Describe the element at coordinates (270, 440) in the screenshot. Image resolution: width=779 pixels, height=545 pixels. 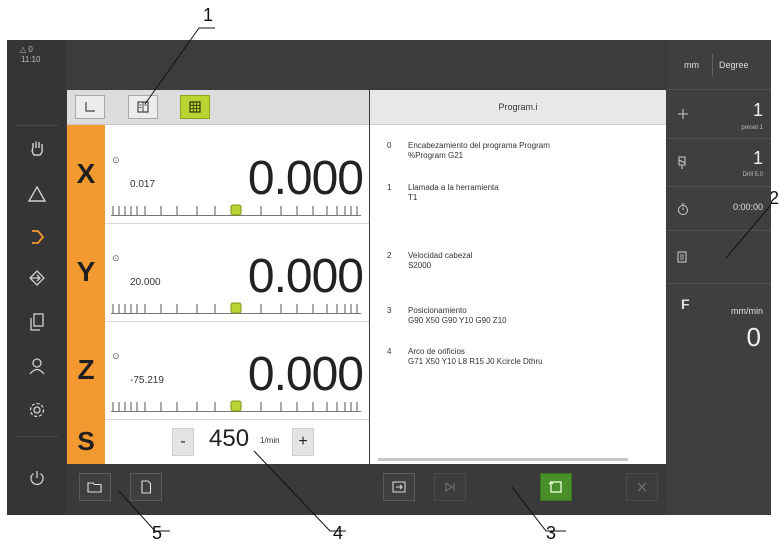
I see `spindle-unit: 1/min` at that location.